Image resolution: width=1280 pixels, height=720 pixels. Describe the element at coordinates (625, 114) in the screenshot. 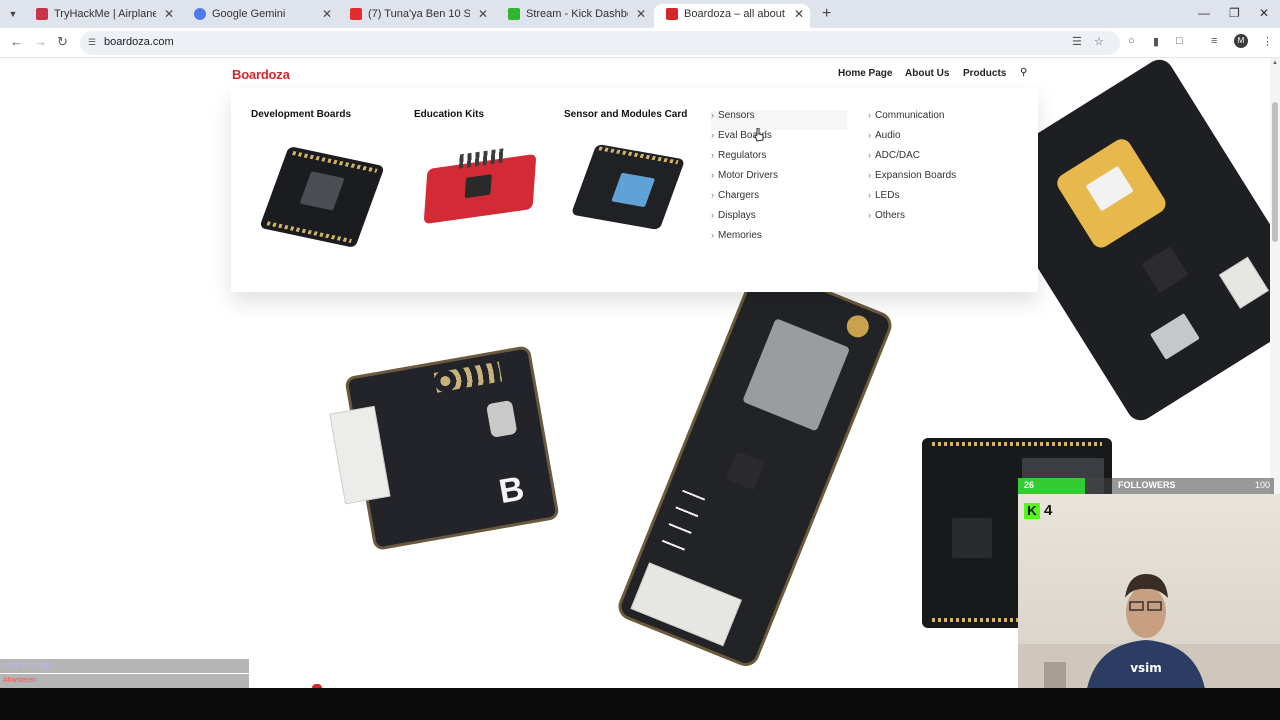

I see `sensor-modules-card-heading: Sensor and Modules Card` at that location.